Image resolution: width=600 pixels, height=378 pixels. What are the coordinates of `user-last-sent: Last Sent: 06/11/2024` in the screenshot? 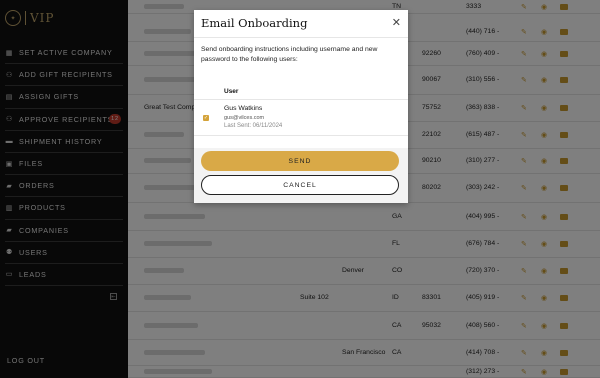 It's located at (253, 126).